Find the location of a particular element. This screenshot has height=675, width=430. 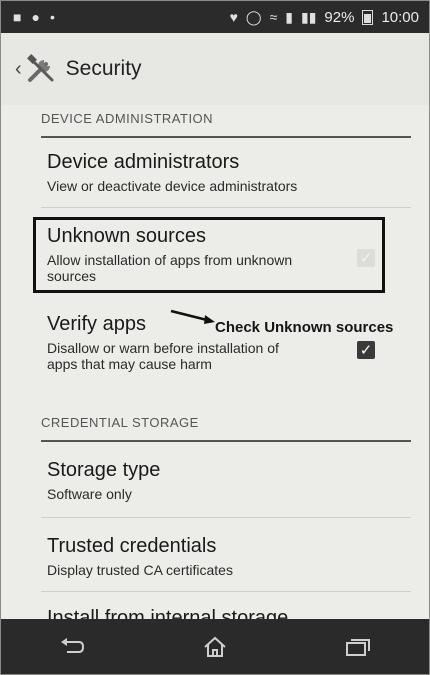

annotation-text: Check Unknown sources is located at coordinates (304, 327).